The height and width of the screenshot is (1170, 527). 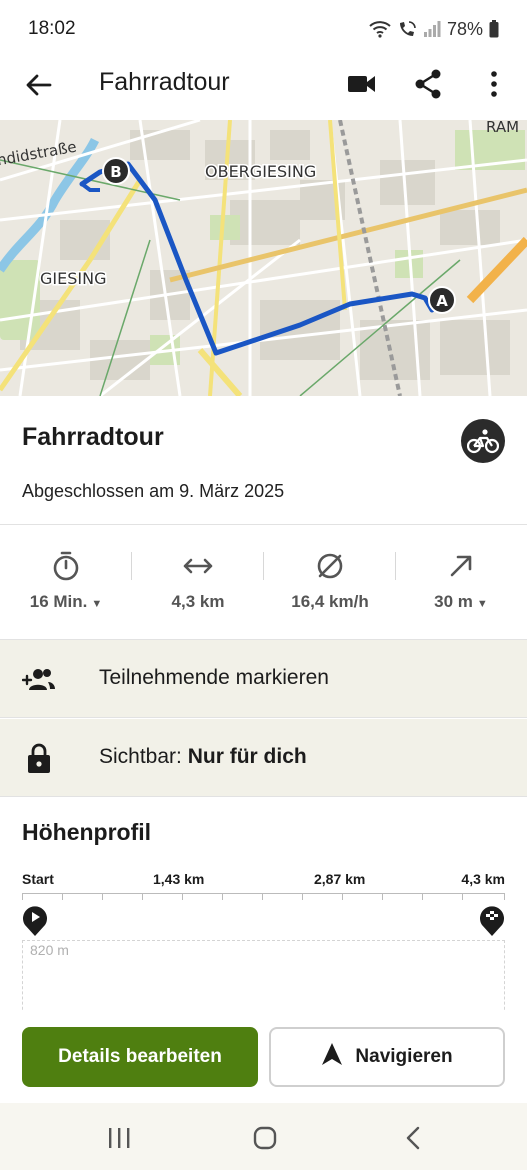 I want to click on recent-apps-icon, so click(x=119, y=1138).